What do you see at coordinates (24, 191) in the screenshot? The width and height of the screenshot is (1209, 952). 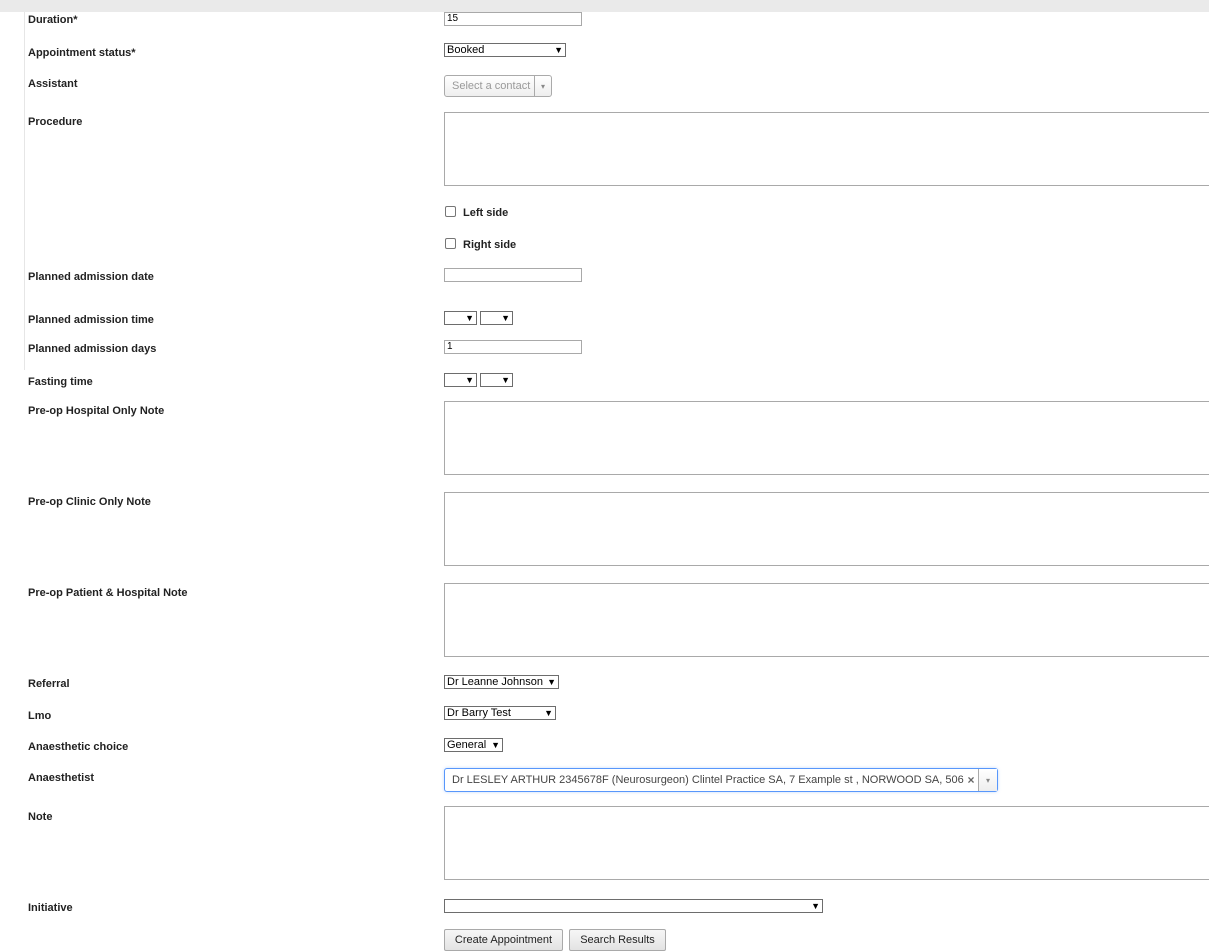 I see `sidebar-divider` at bounding box center [24, 191].